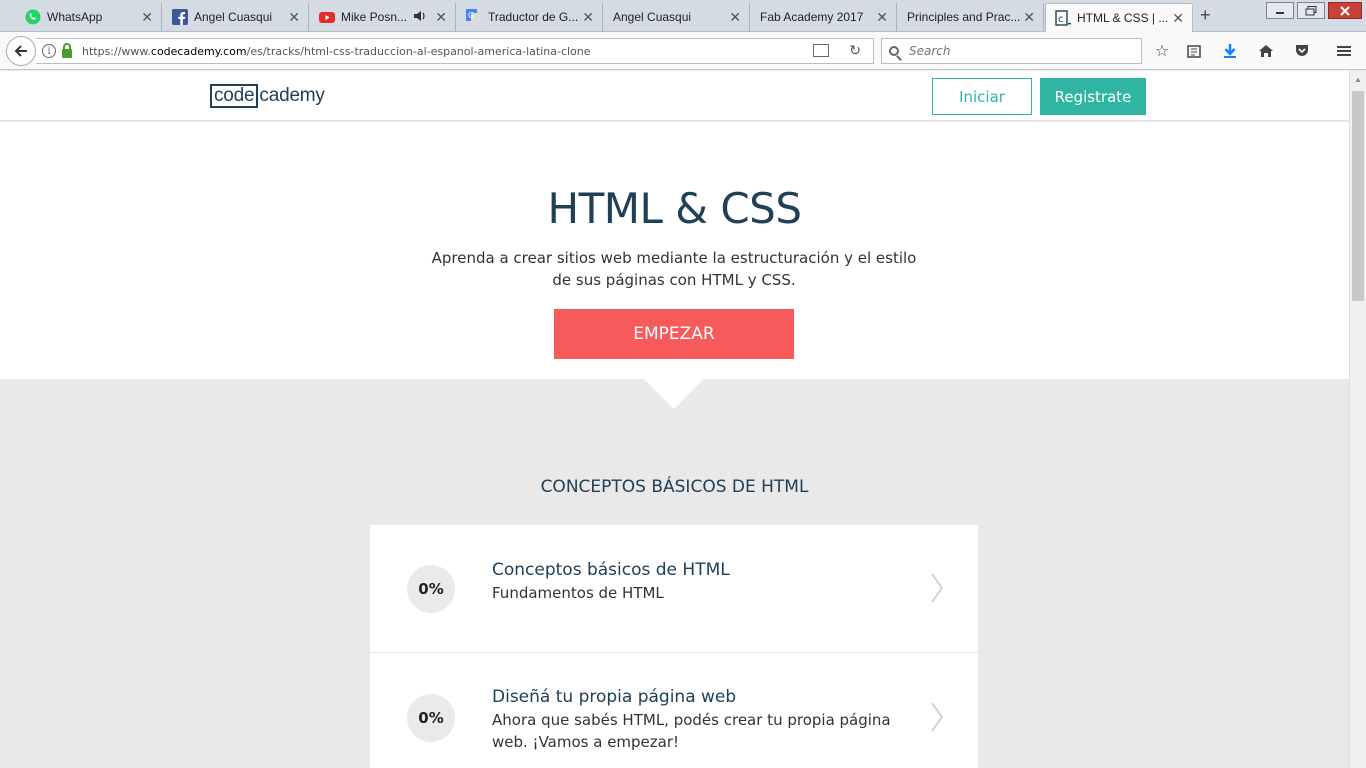 This screenshot has width=1366, height=768. What do you see at coordinates (234, 96) in the screenshot?
I see `logo-box-text: code` at bounding box center [234, 96].